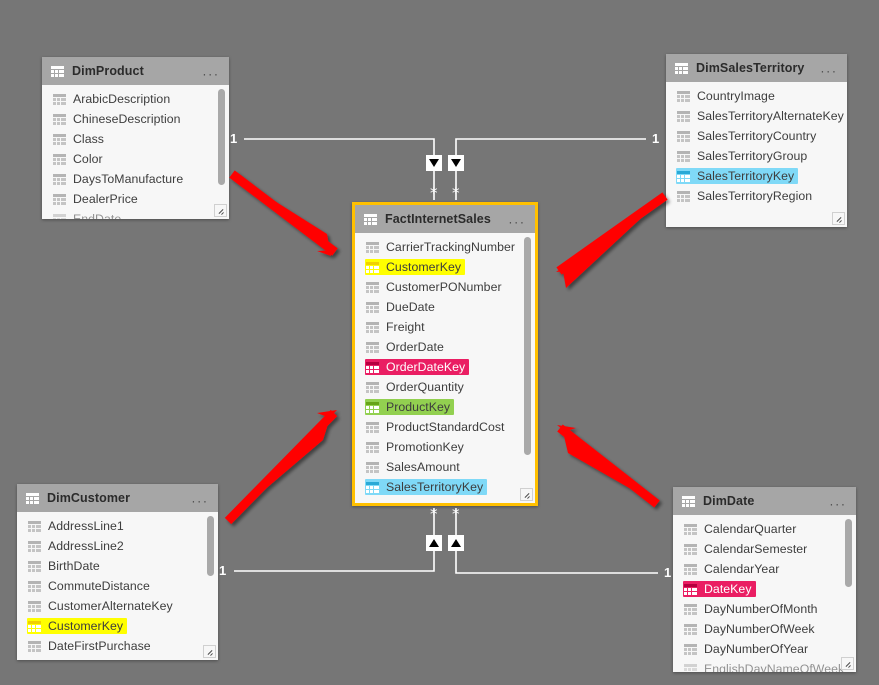 The width and height of the screenshot is (879, 685). What do you see at coordinates (424, 267) in the screenshot?
I see `field-label: CustomerKey` at bounding box center [424, 267].